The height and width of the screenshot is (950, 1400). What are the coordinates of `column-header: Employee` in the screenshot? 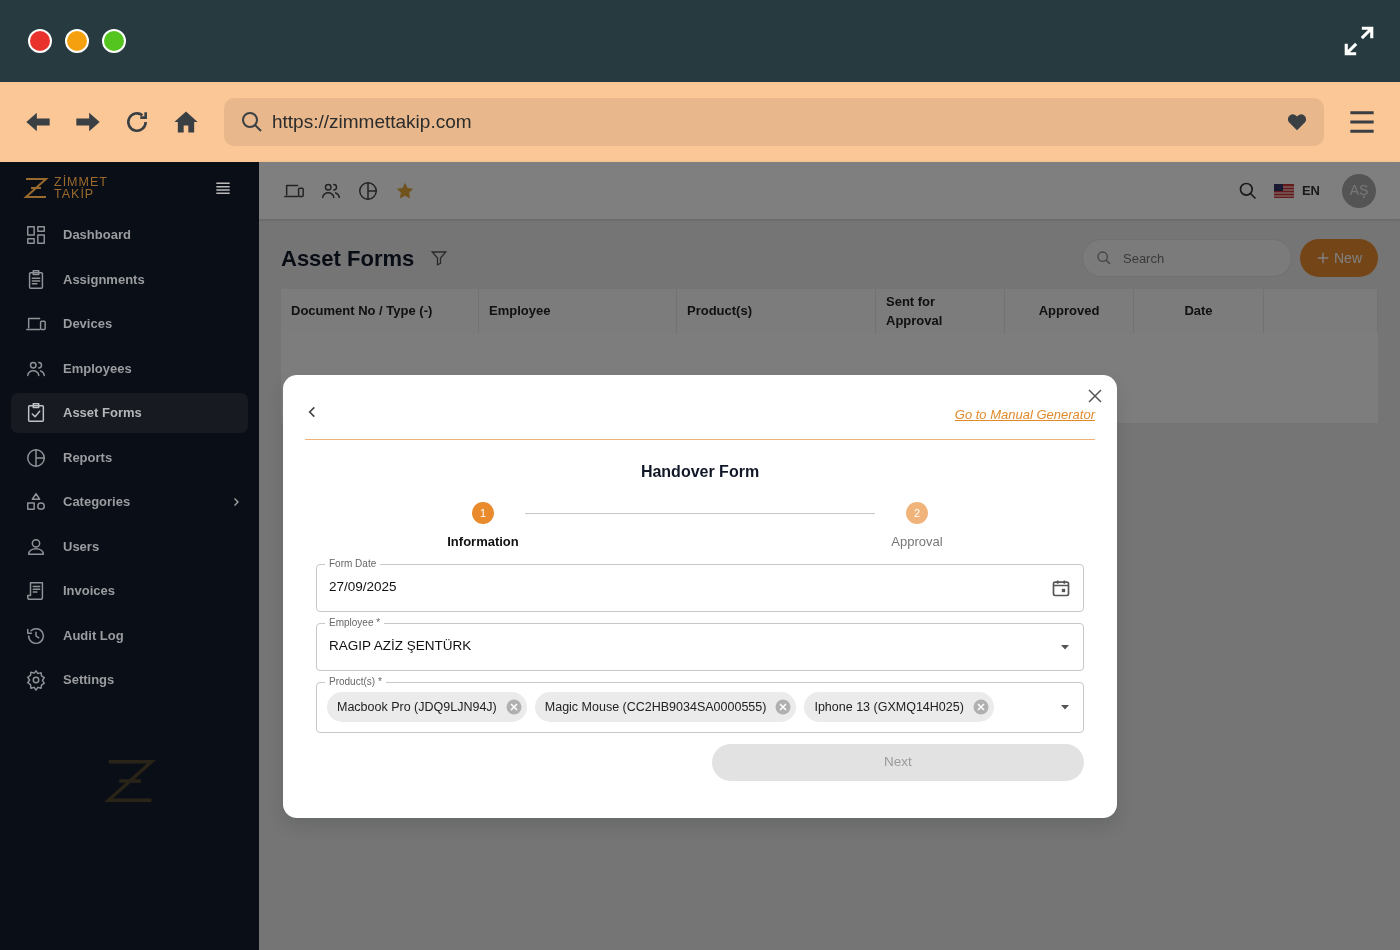 It's located at (578, 311).